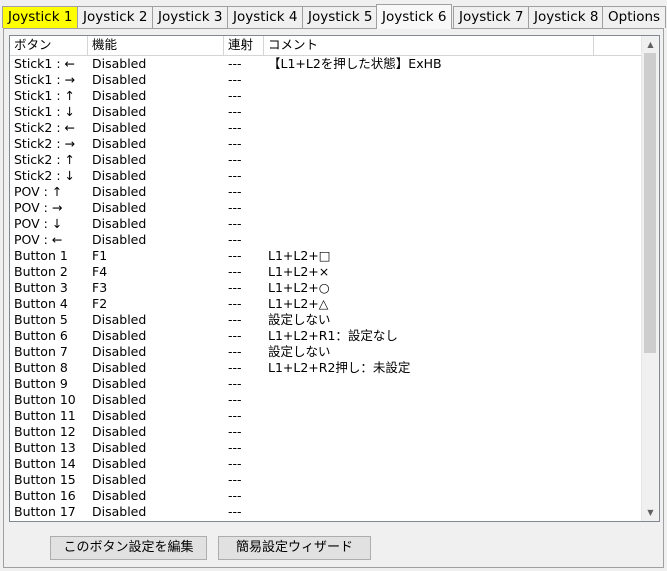 The image size is (667, 571). I want to click on row-button-name: Button 10, so click(45, 399).